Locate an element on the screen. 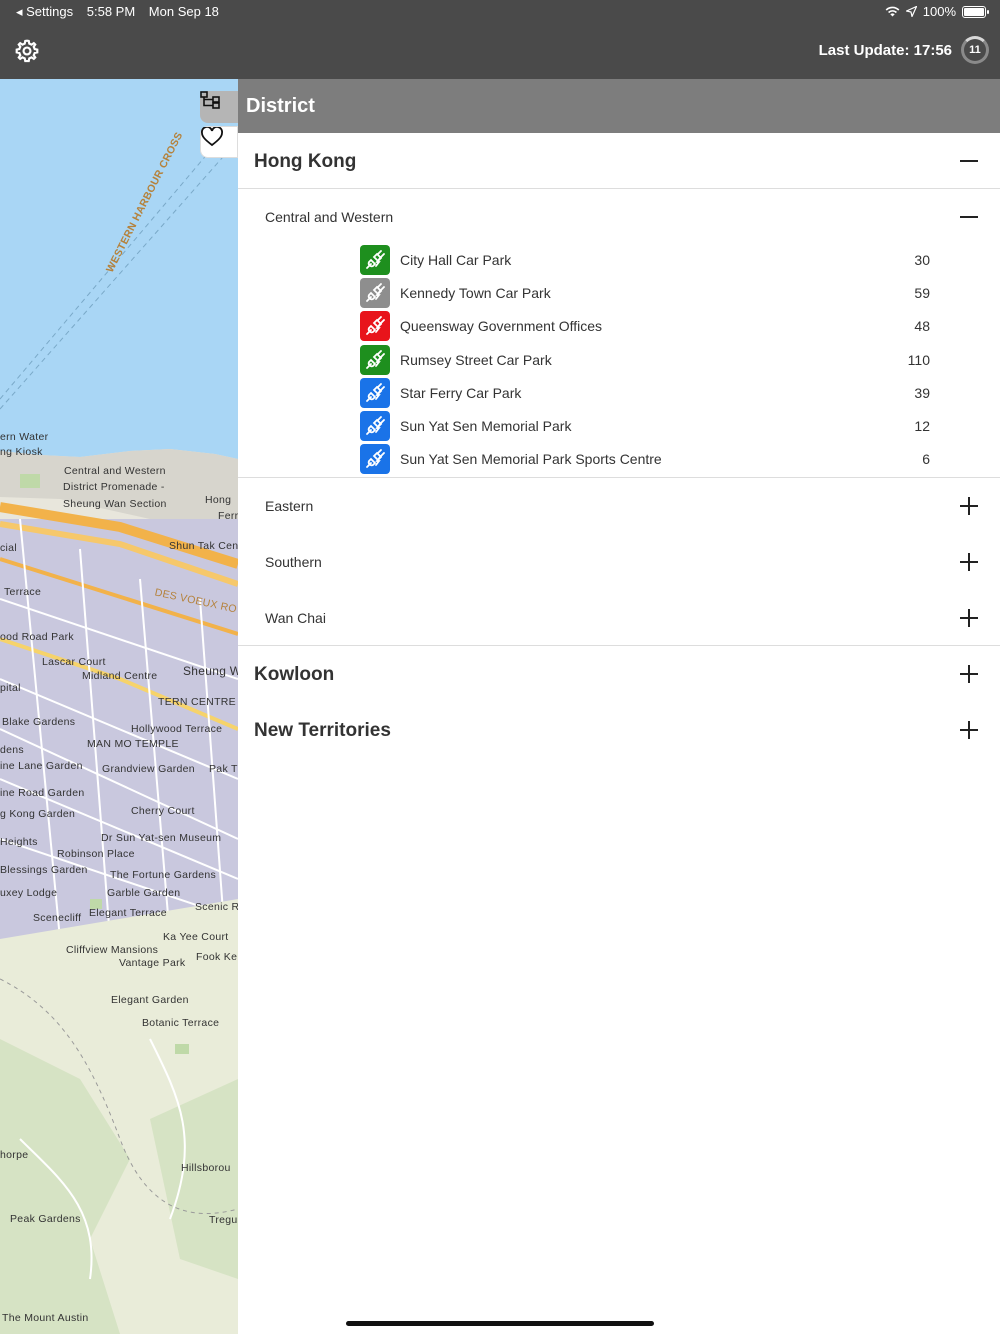 The image size is (1000, 1334). map-label: Heights is located at coordinates (19, 842).